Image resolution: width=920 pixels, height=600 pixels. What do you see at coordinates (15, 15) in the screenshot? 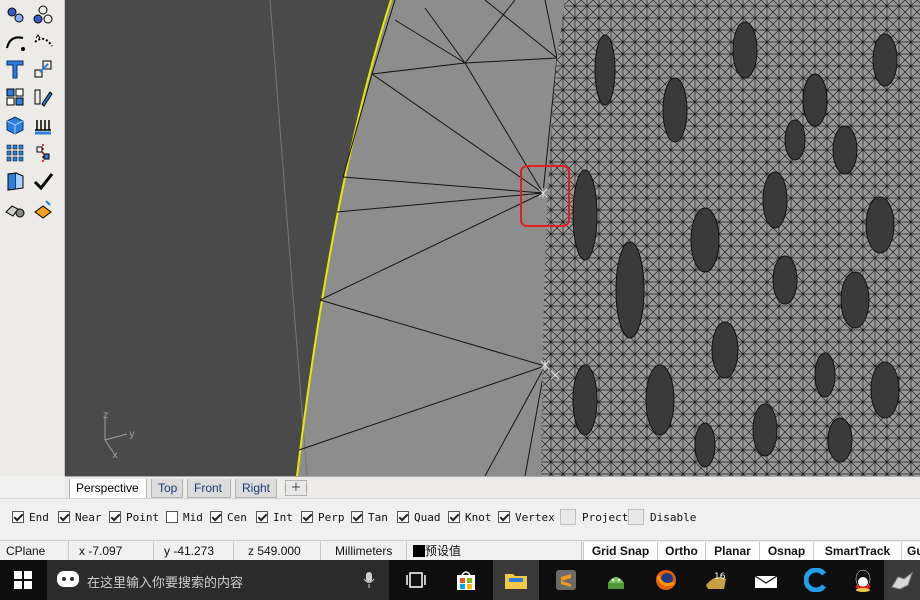
I see `curve-point-icon` at bounding box center [15, 15].